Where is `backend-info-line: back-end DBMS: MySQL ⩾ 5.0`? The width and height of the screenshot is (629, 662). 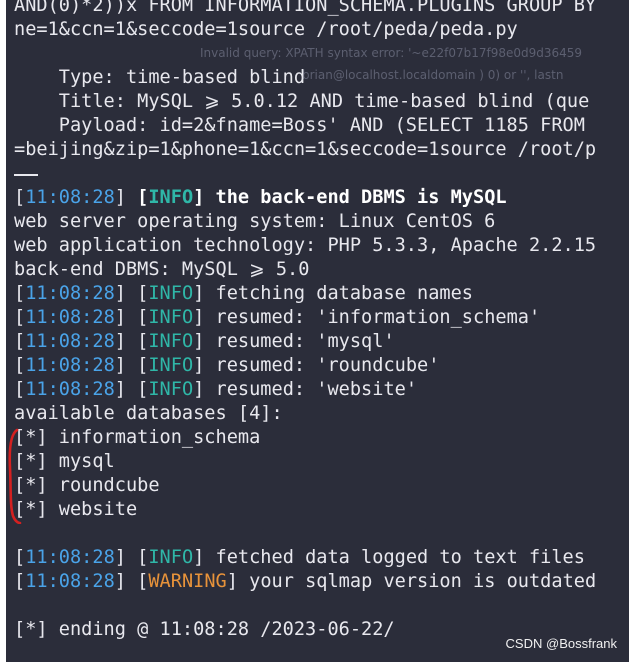 backend-info-line: back-end DBMS: MySQL ⩾ 5.0 is located at coordinates (162, 269).